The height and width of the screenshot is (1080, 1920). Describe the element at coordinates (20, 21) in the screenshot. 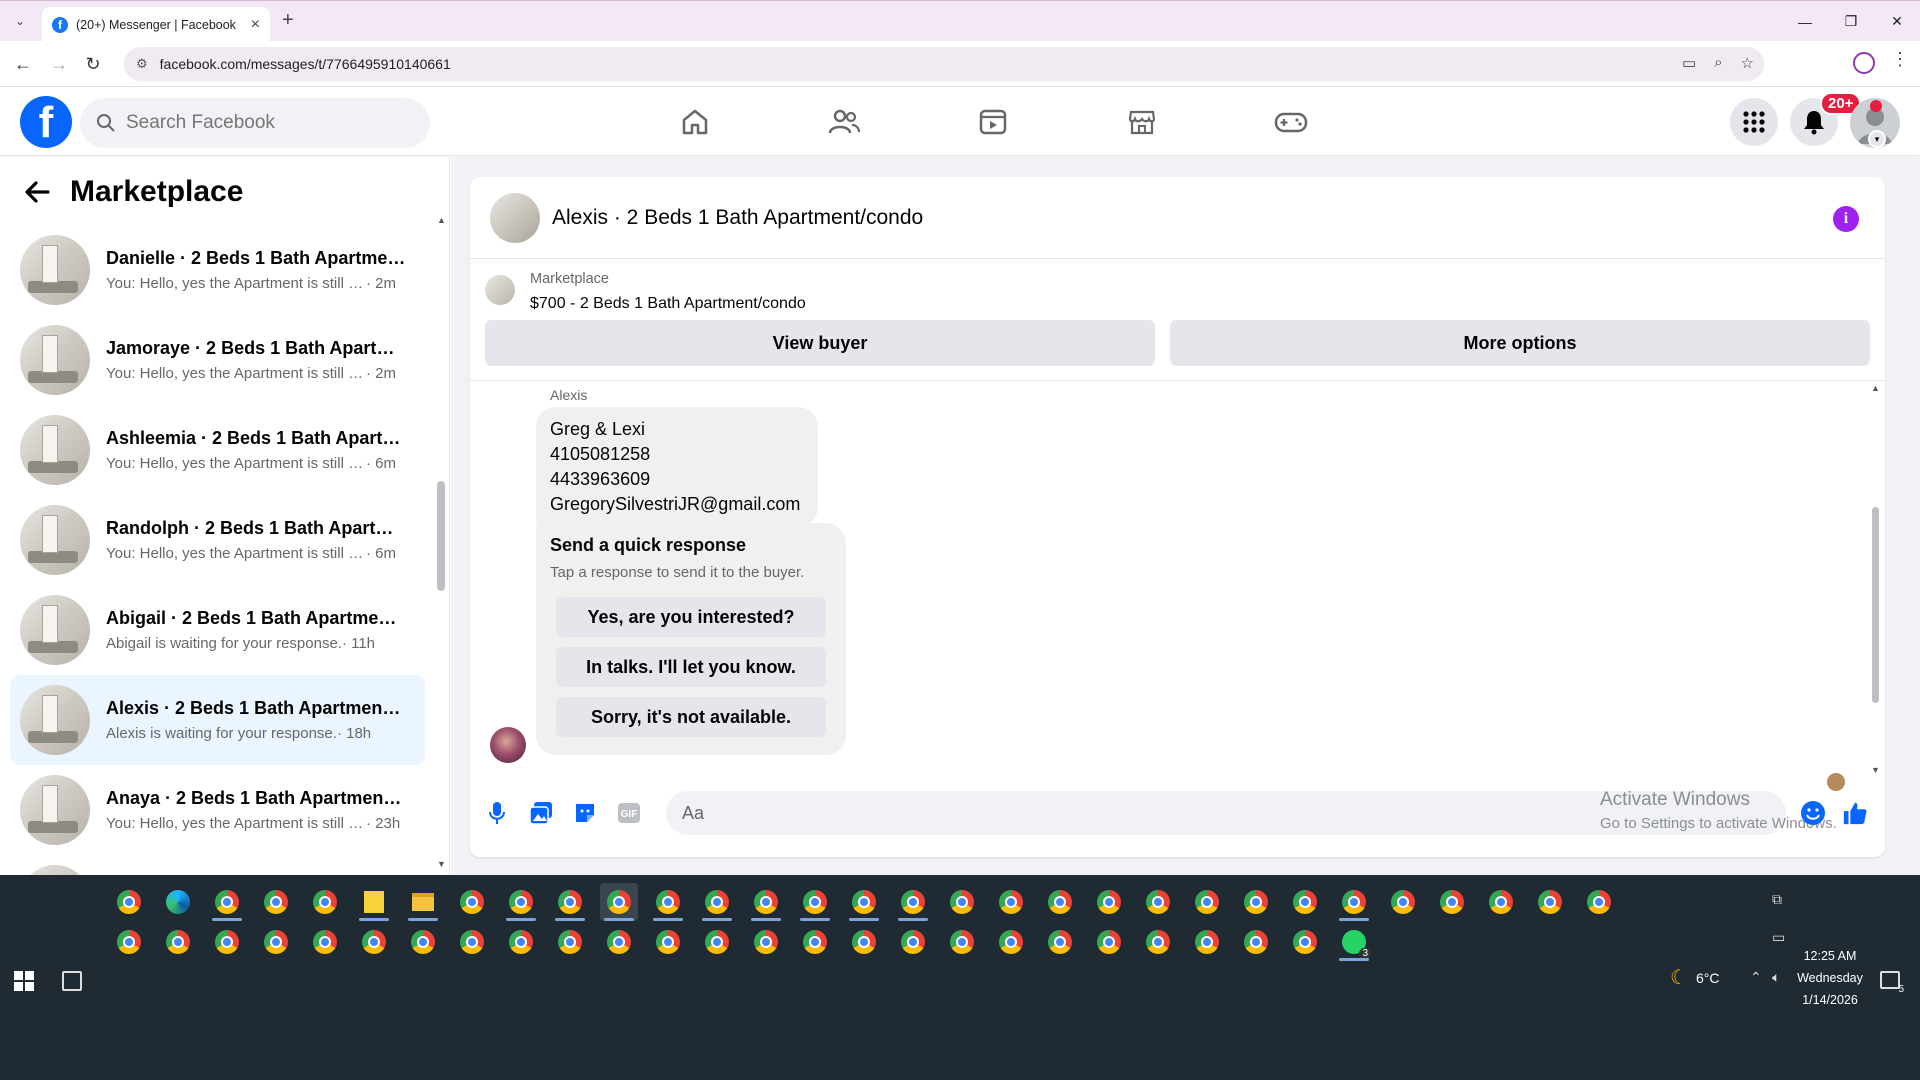

I see `tab-search-chevron-icon: ⌄` at that location.